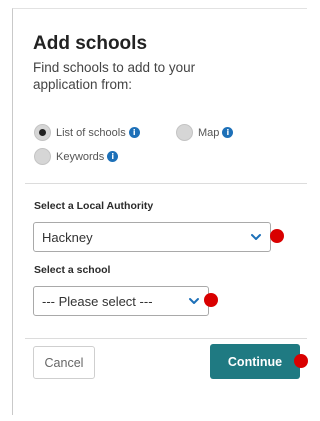 The width and height of the screenshot is (320, 421). Describe the element at coordinates (67, 237) in the screenshot. I see `local-authority-value: Hackney` at that location.